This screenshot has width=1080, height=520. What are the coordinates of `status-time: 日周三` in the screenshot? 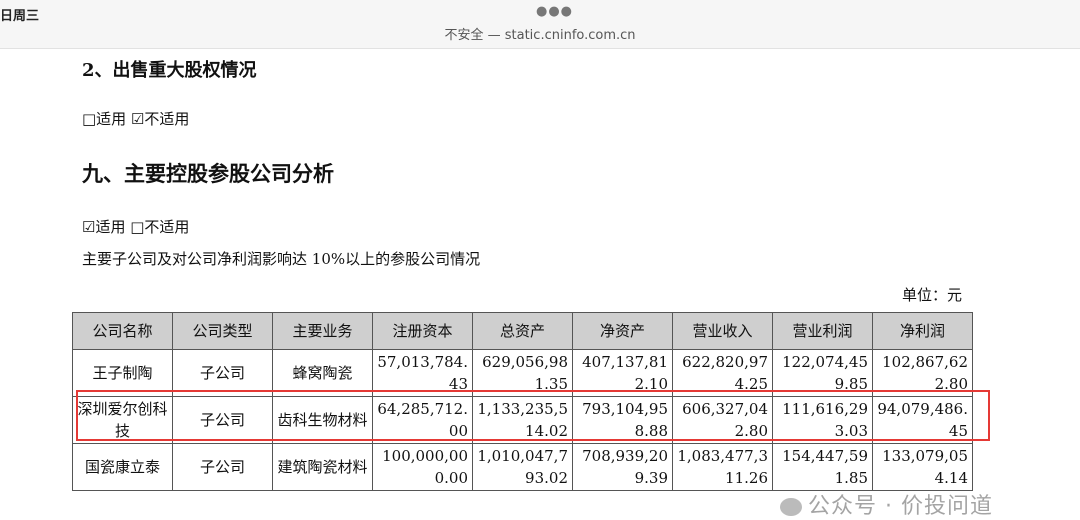 It's located at (20, 16).